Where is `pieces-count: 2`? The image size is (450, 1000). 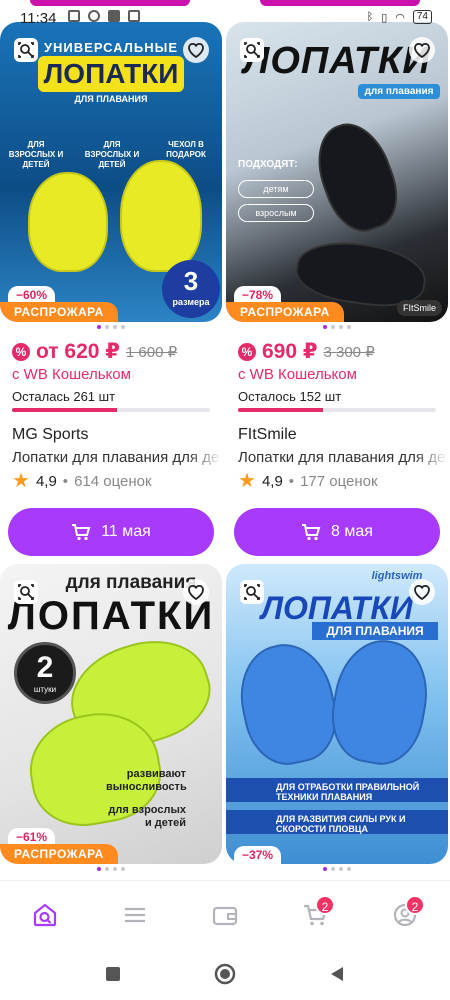 pieces-count: 2 is located at coordinates (45, 667).